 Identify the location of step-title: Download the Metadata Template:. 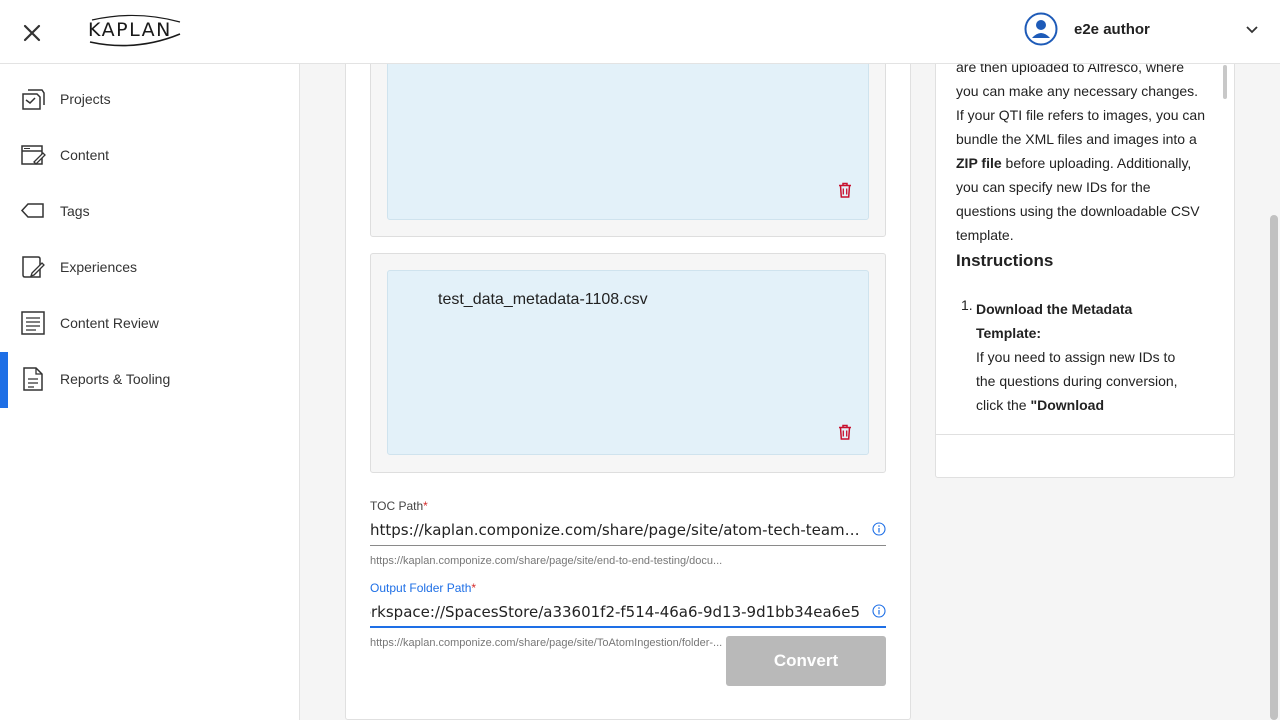
(1054, 321).